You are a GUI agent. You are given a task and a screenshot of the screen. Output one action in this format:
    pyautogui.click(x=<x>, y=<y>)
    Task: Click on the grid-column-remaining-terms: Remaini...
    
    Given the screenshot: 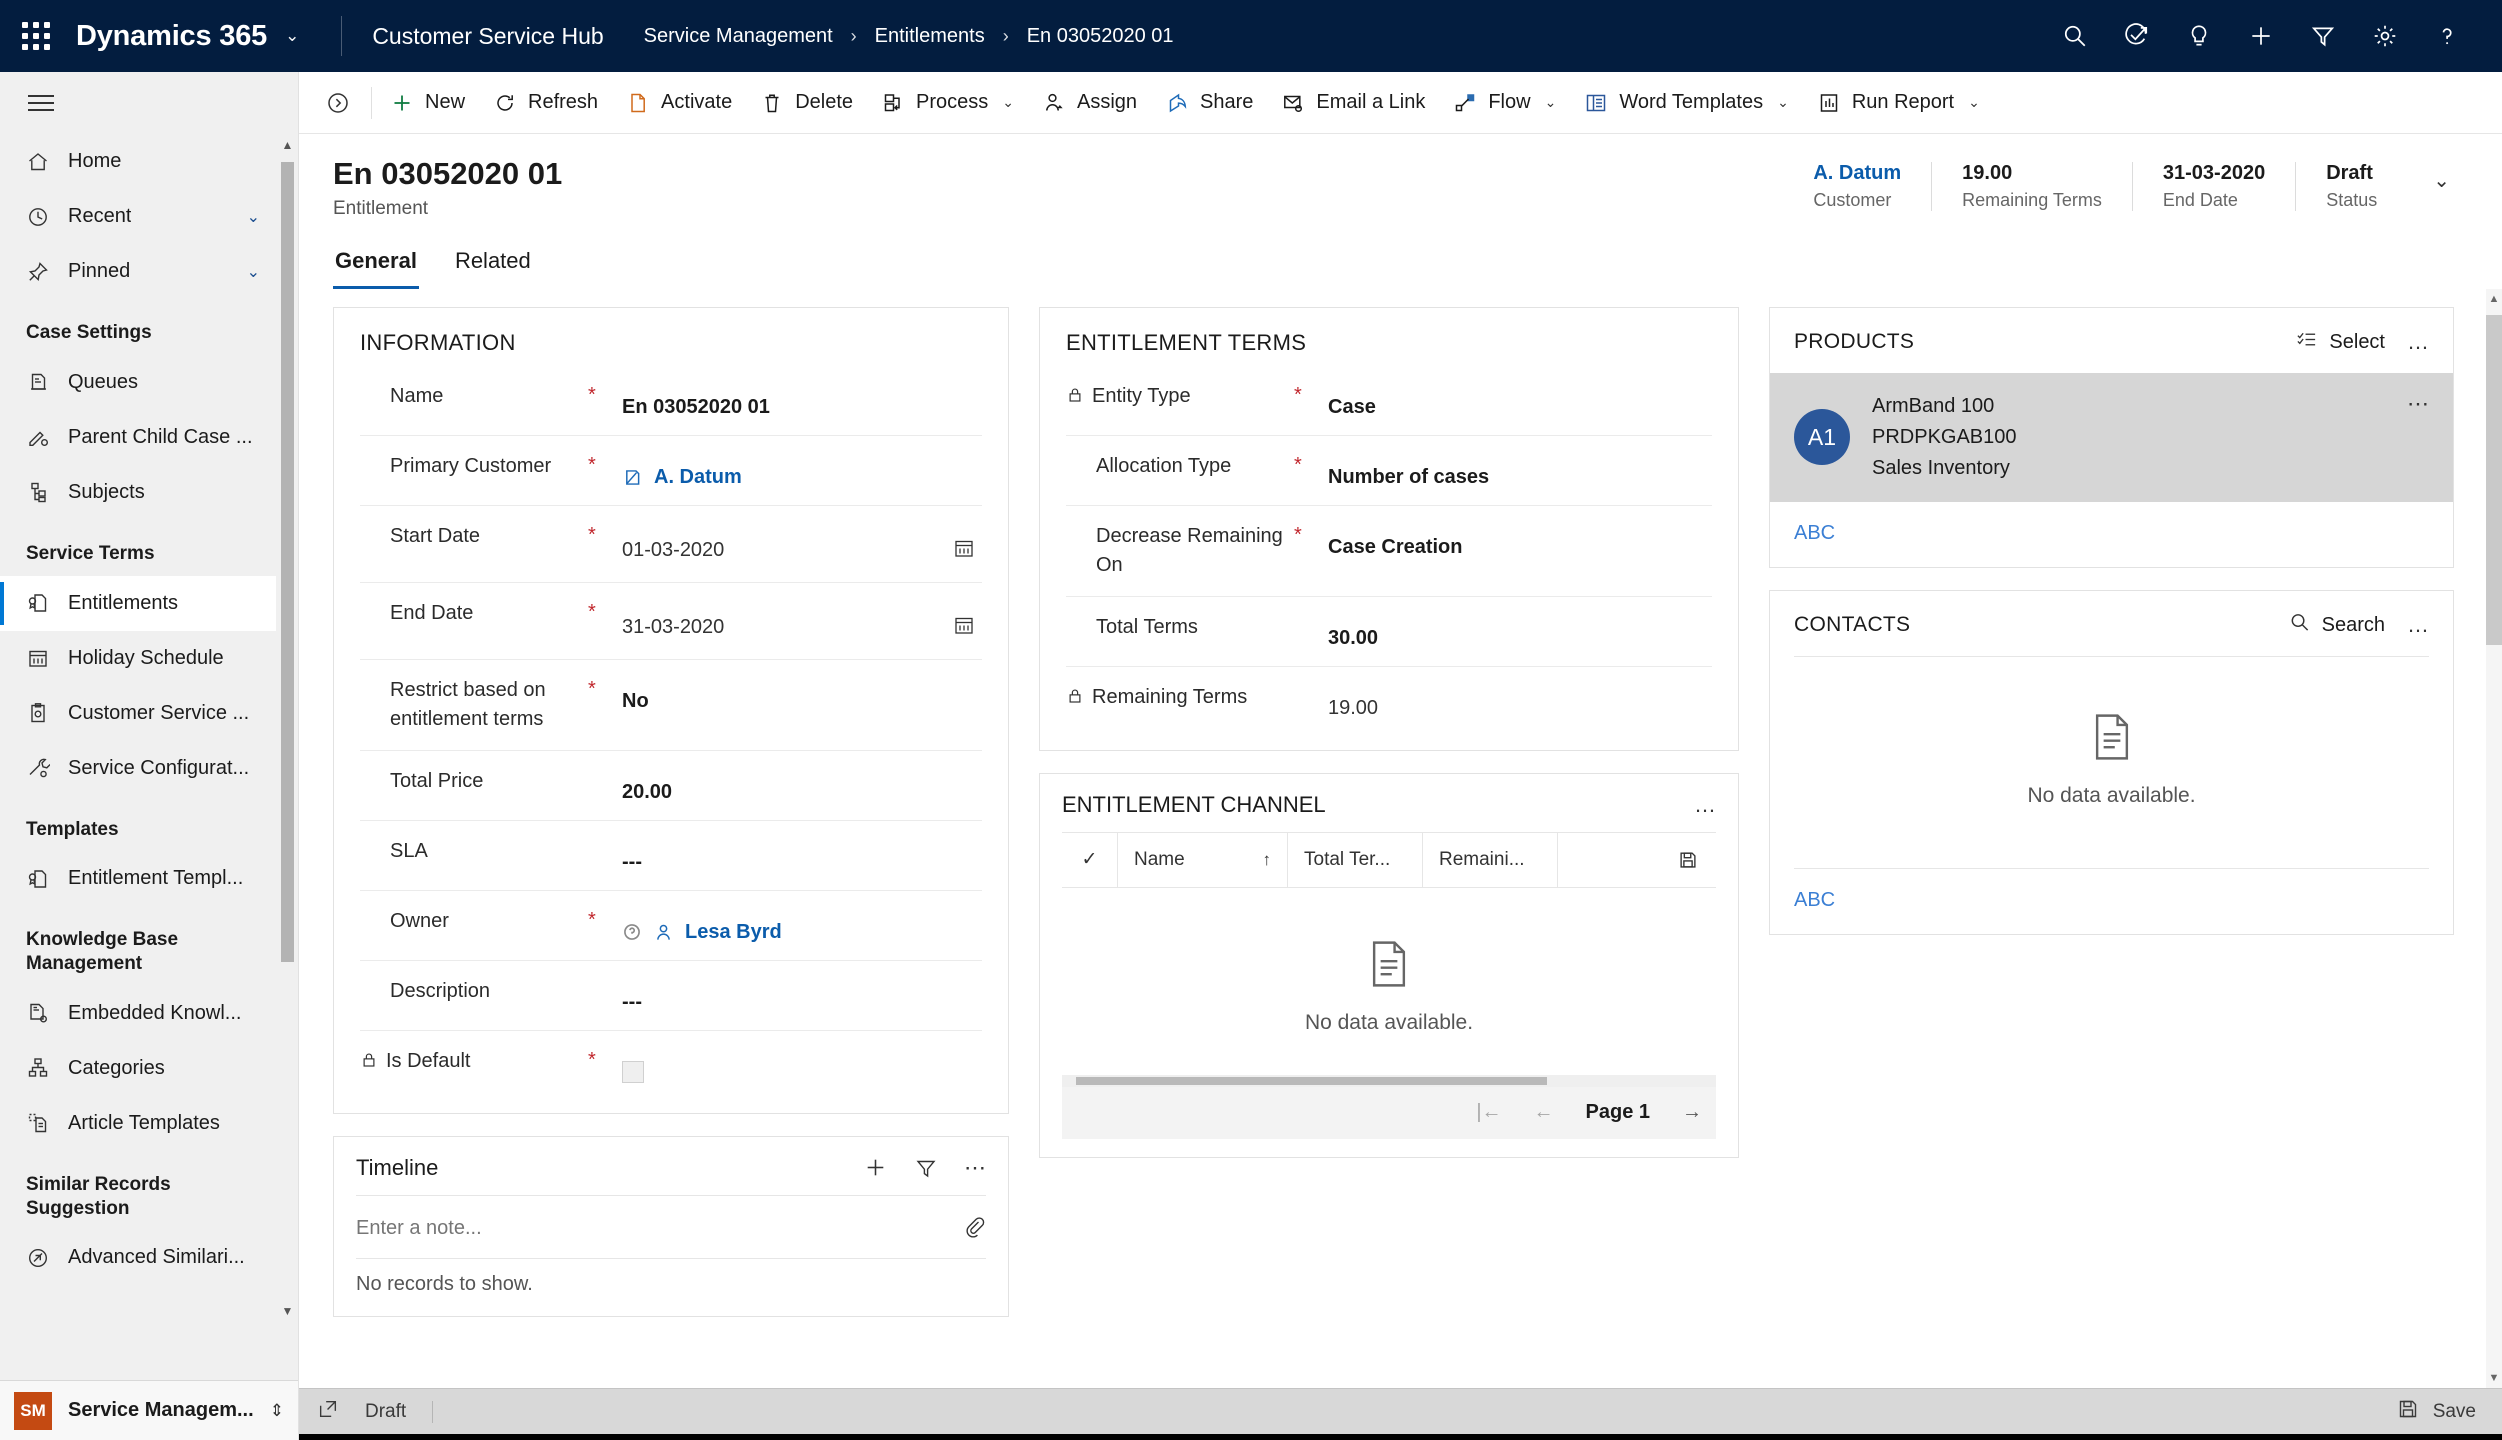 What is the action you would take?
    pyautogui.click(x=1490, y=859)
    